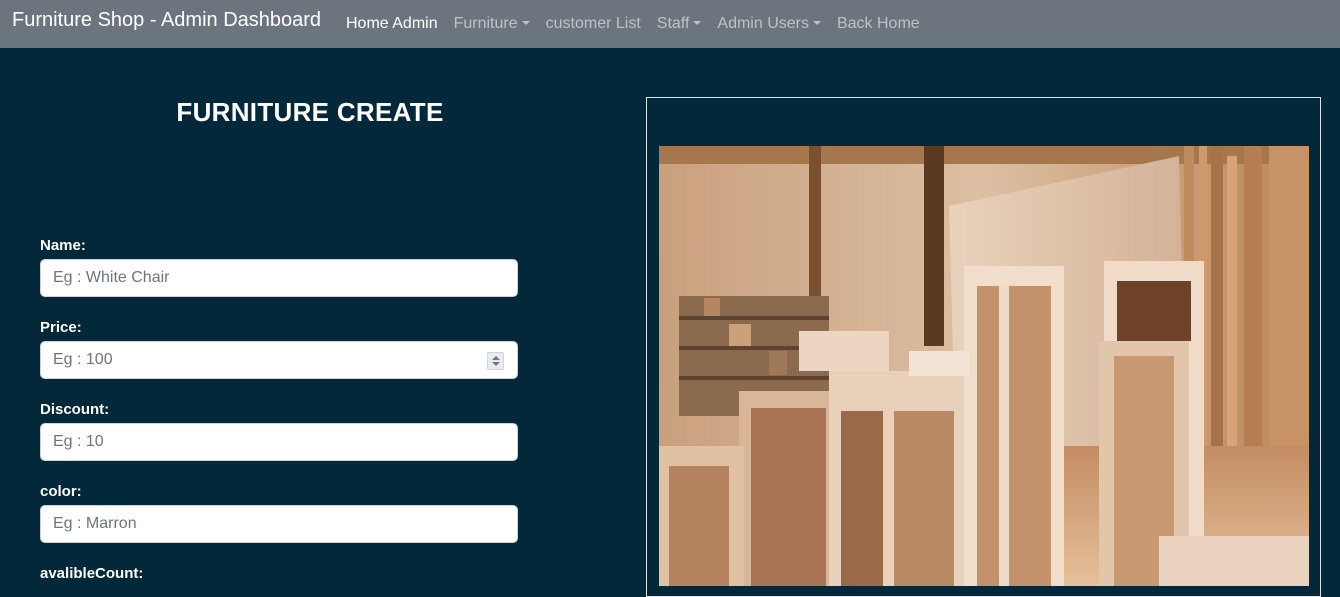 This screenshot has width=1340, height=597. I want to click on nav-item-furniture-dropdown: Furniture, so click(492, 24).